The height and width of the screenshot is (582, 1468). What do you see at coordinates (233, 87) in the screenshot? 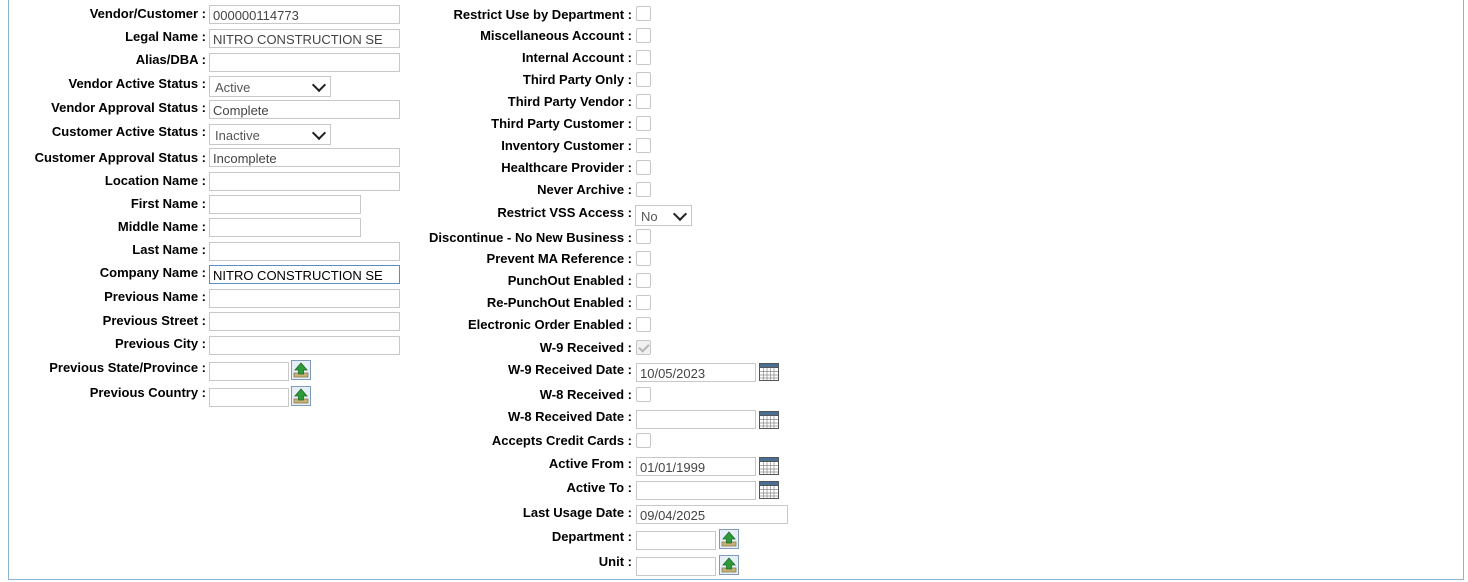
I see `vendor-active-status-value: Active` at bounding box center [233, 87].